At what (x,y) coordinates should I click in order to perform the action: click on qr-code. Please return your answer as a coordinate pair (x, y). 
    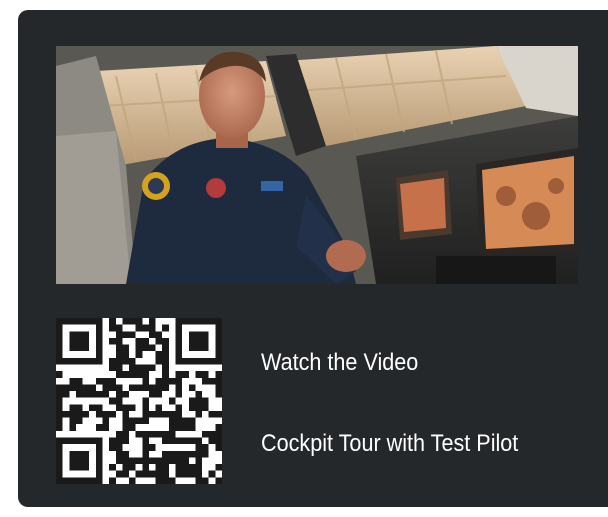
    Looking at the image, I should click on (139, 401).